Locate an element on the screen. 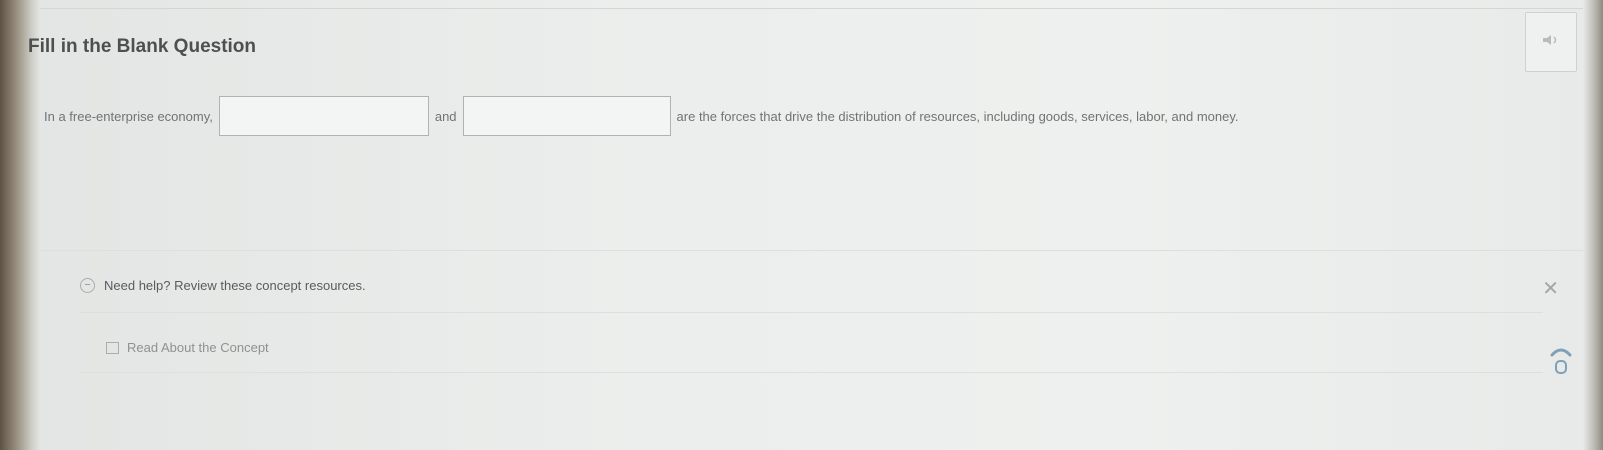 Image resolution: width=1603 pixels, height=450 pixels. read-concept-link: Read About the Concept is located at coordinates (187, 347).